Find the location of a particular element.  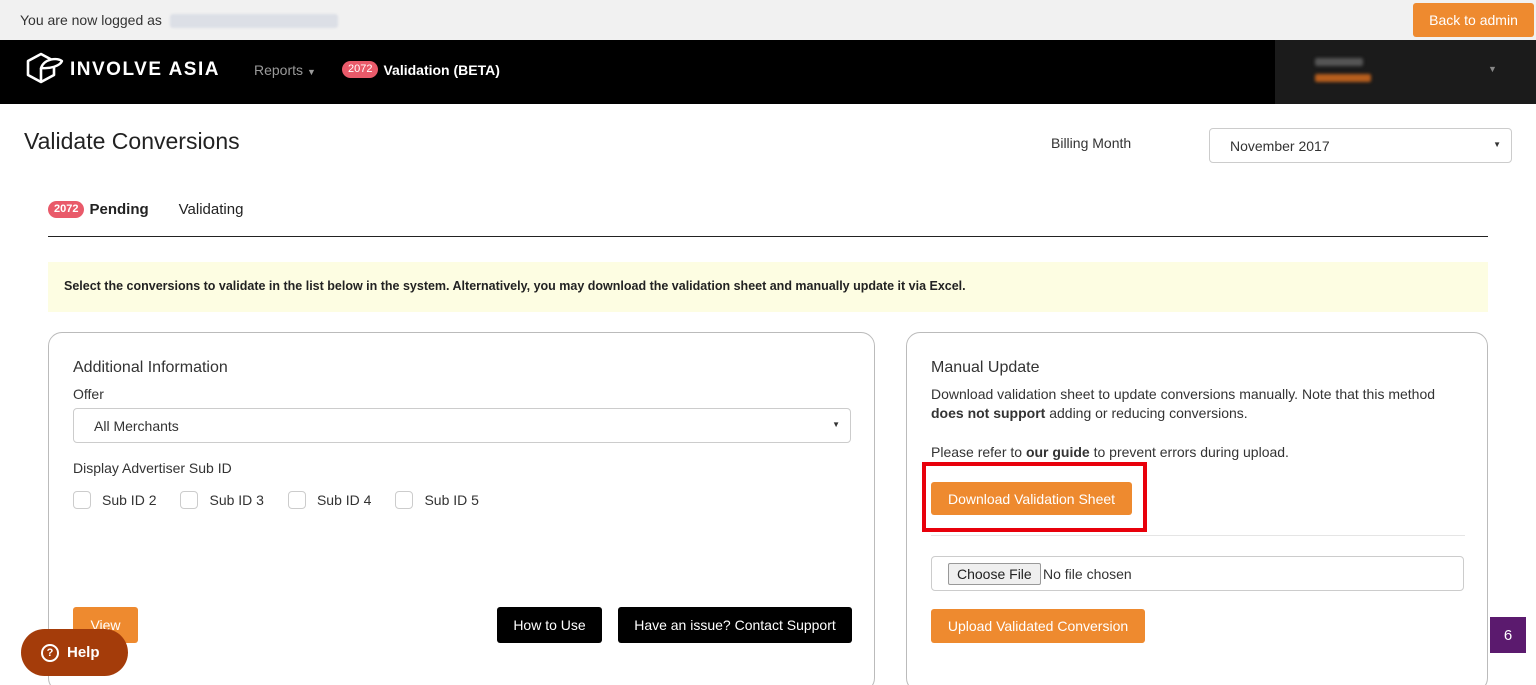

desc-bold-text: does not support is located at coordinates (988, 413).